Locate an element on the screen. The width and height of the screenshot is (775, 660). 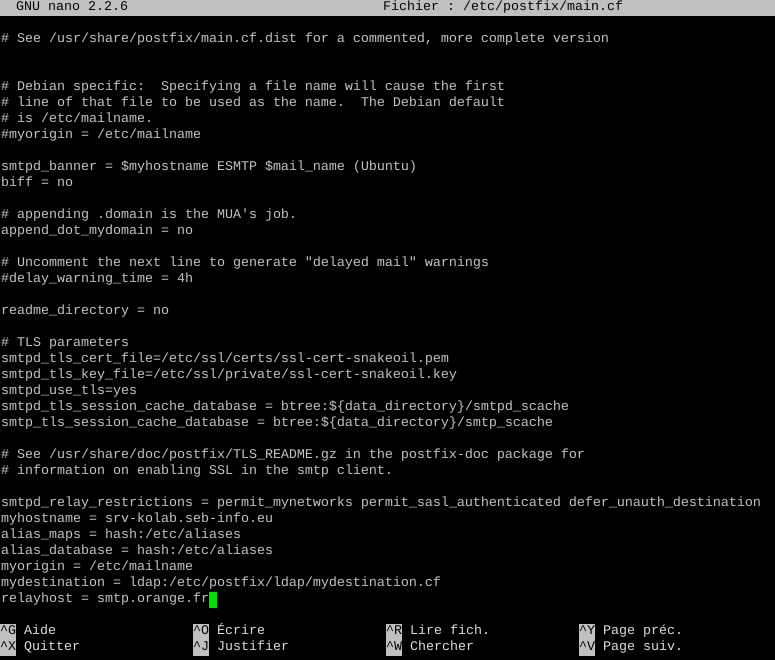
shortcut-label: Justifier is located at coordinates (253, 648).